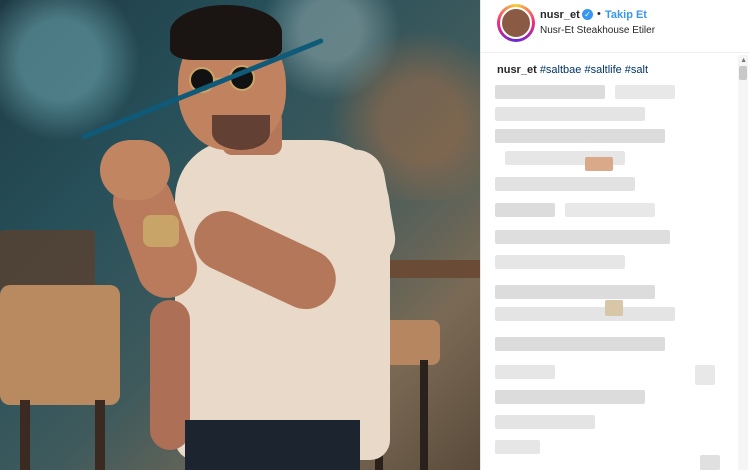  What do you see at coordinates (226, 32) in the screenshot?
I see `person-hair` at bounding box center [226, 32].